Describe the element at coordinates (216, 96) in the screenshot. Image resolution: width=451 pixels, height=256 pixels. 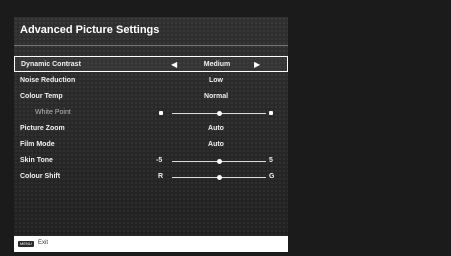
I see `colour-temp-value: Normal` at that location.